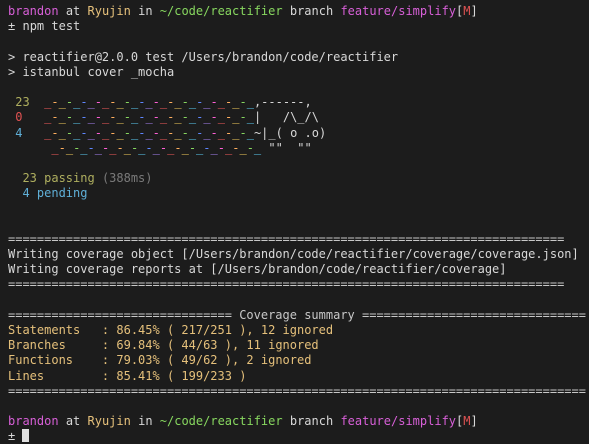 This screenshot has width=589, height=444. What do you see at coordinates (290, 132) in the screenshot?
I see `nyan-cat-row-3: ~|_( o .o)` at bounding box center [290, 132].